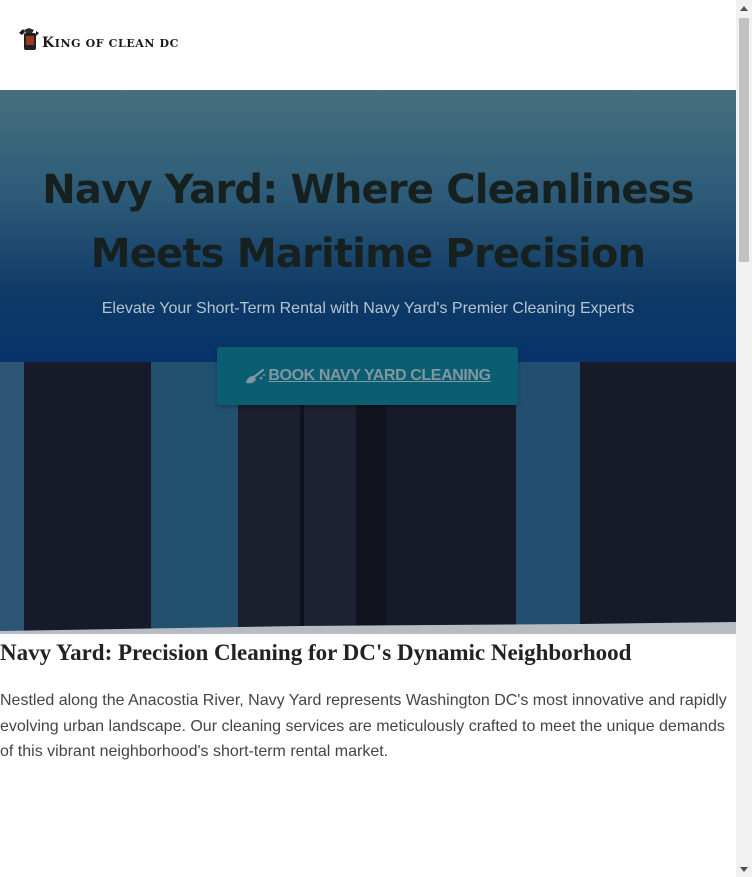  What do you see at coordinates (256, 376) in the screenshot?
I see `broom-icon` at bounding box center [256, 376].